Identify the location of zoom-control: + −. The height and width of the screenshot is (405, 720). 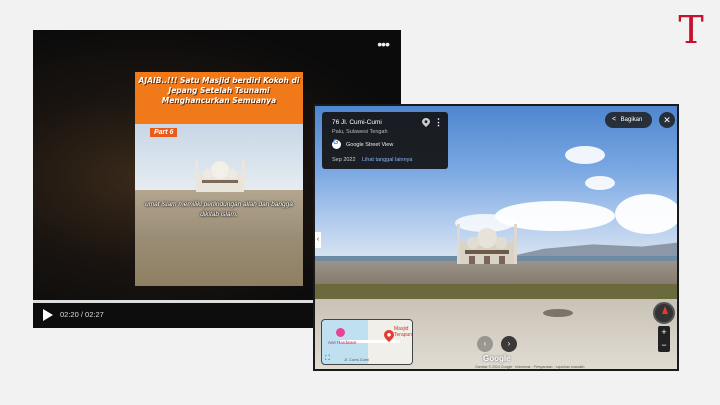
(664, 339).